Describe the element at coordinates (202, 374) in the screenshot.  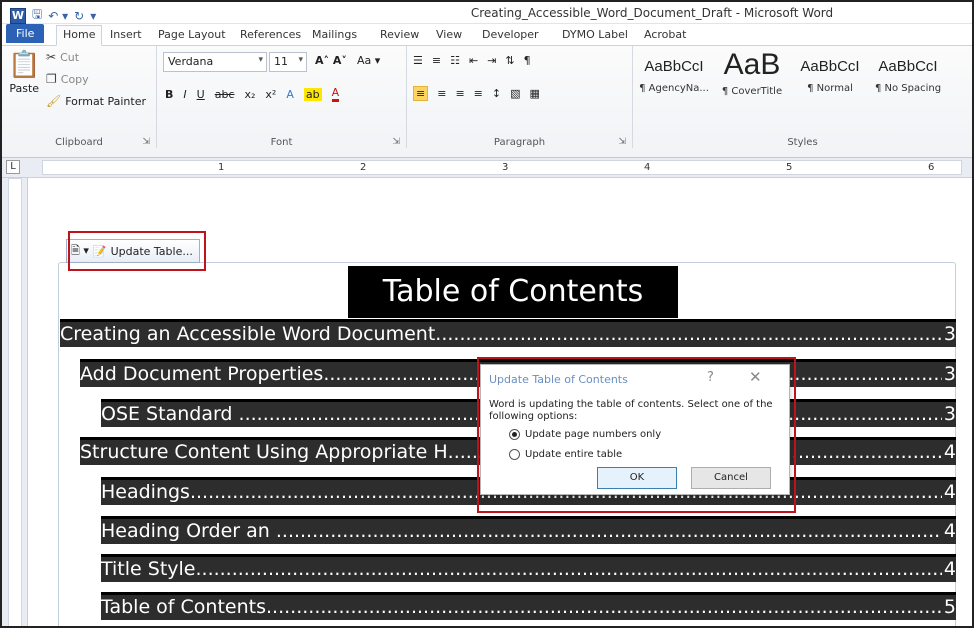
I see `toc-entry-text: Add Document Properties` at that location.